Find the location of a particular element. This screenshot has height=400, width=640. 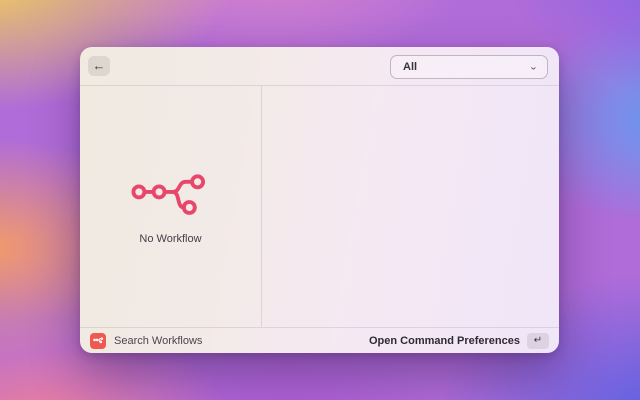

primary-action-label: Open Command Preferences is located at coordinates (444, 340).